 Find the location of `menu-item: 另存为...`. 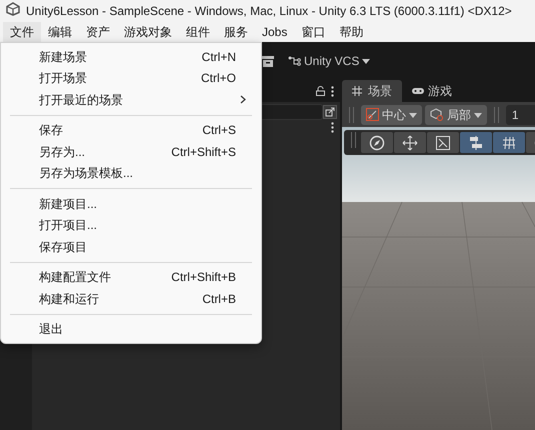

menu-item: 另存为... is located at coordinates (62, 151).